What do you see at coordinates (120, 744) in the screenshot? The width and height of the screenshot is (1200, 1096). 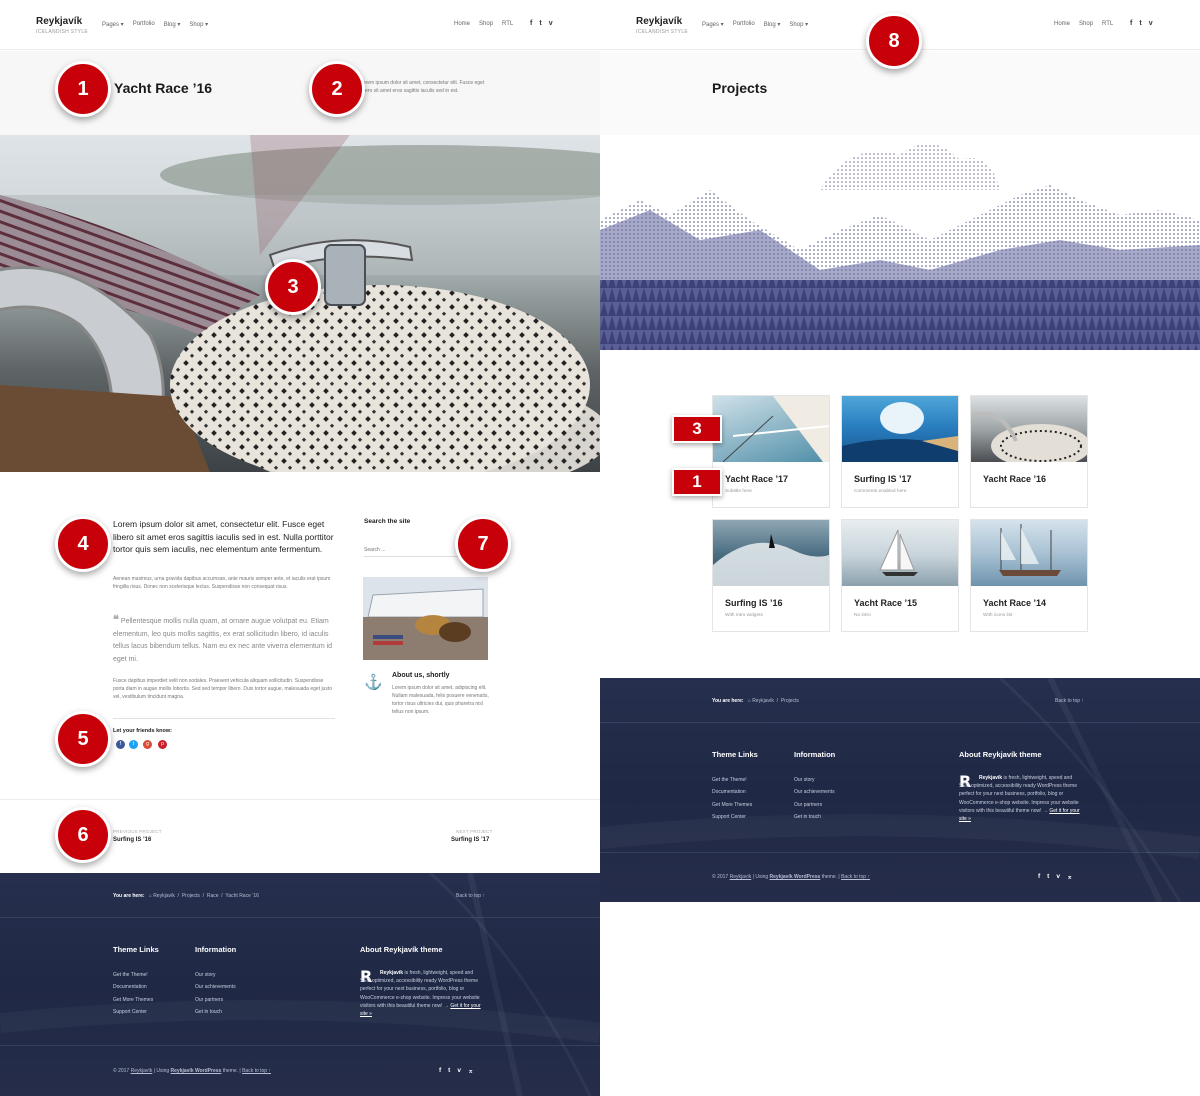 I see `share-facebook-icon: f` at bounding box center [120, 744].